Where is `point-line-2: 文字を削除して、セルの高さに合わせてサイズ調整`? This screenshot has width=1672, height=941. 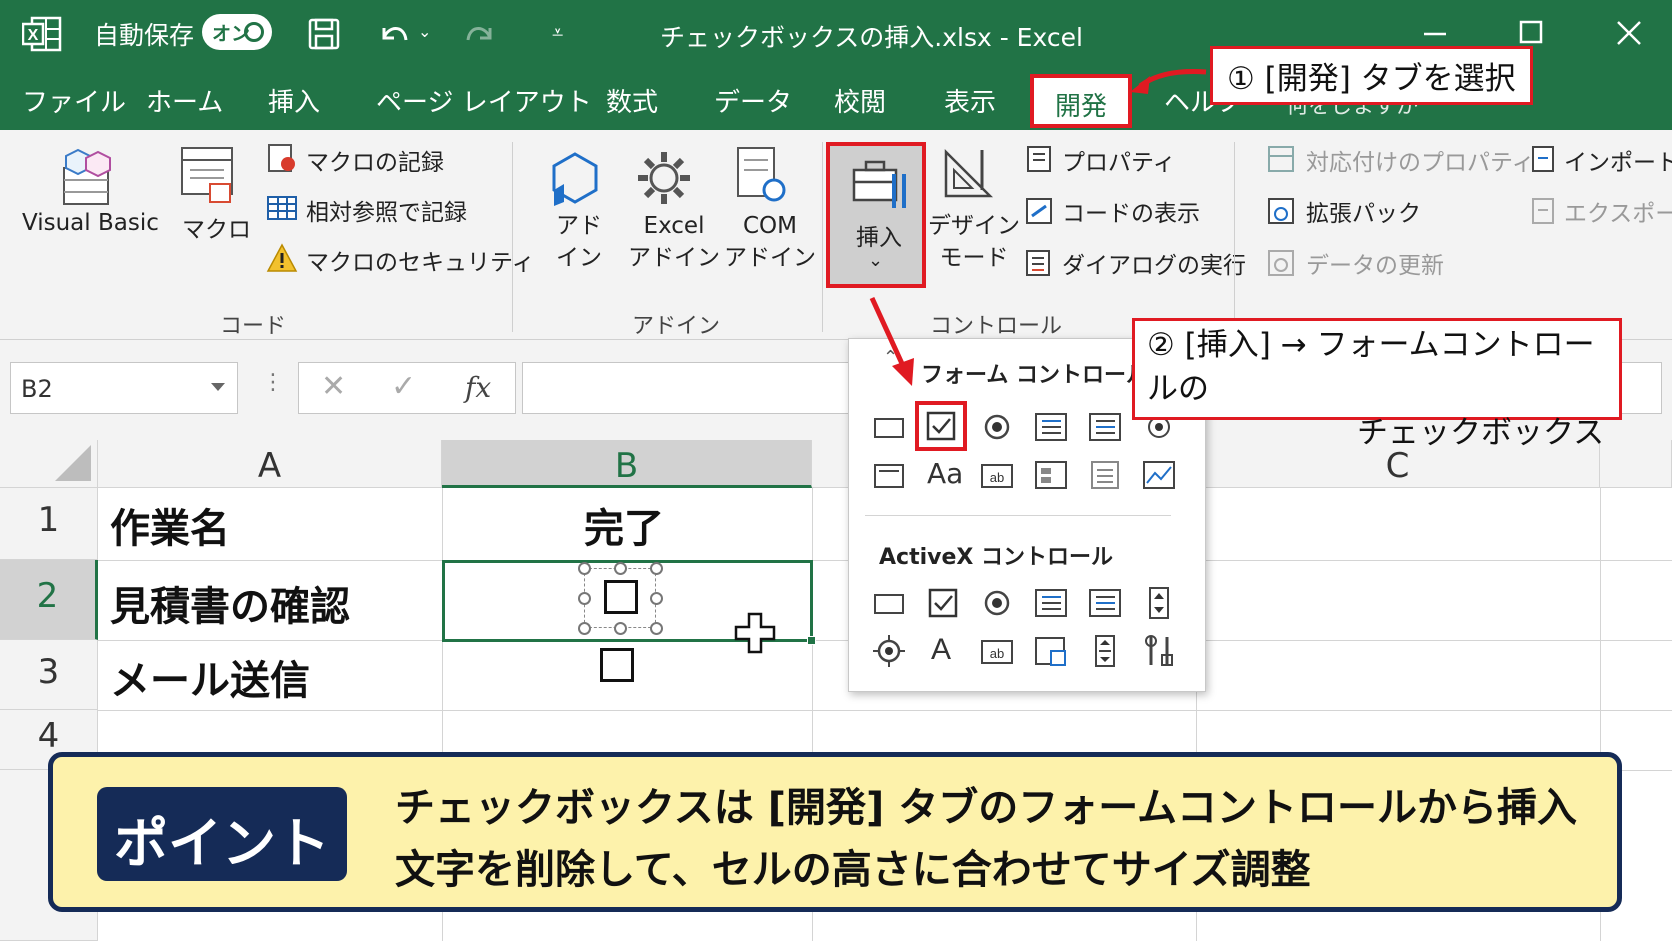 point-line-2: 文字を削除して、セルの高さに合わせてサイズ調整 is located at coordinates (853, 870).